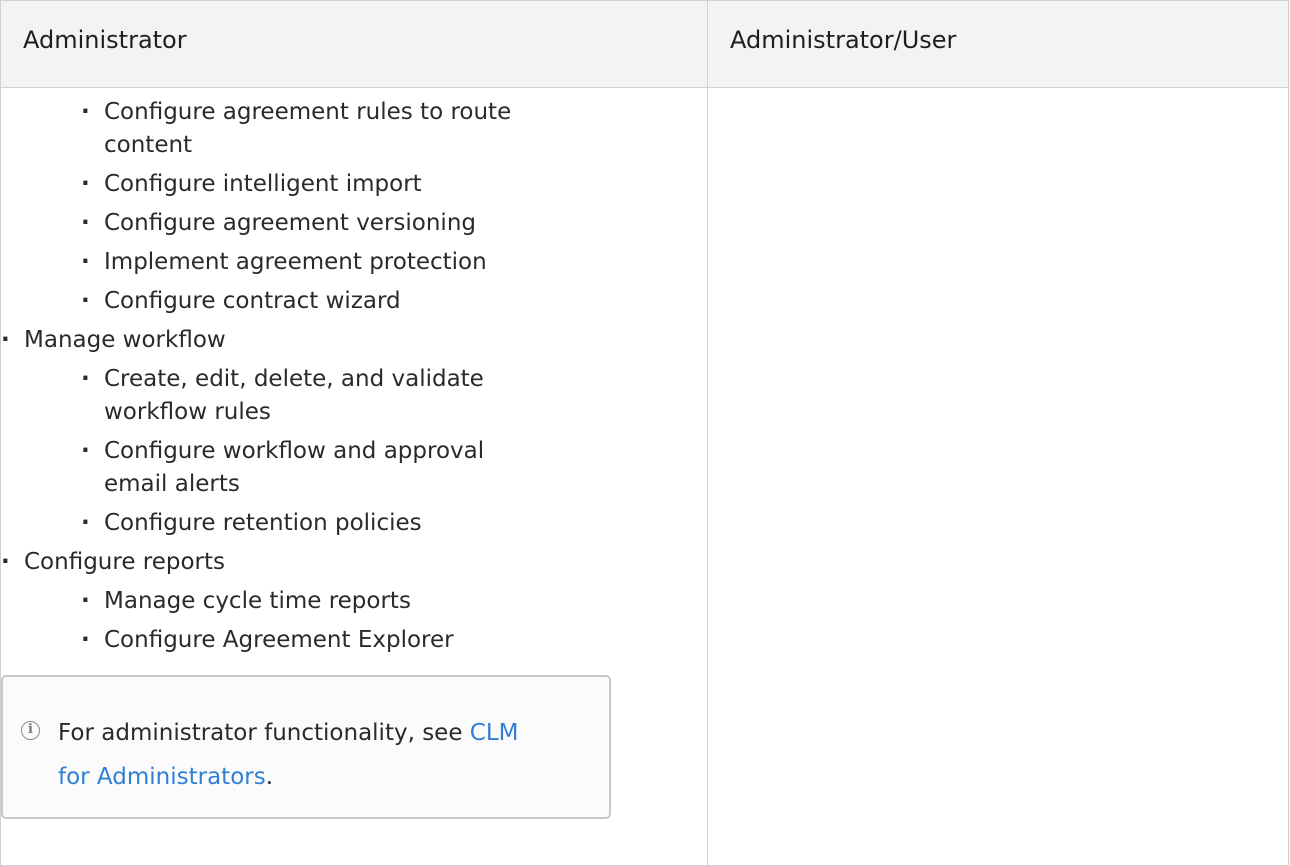  I want to click on list-item: · Manage workflow, so click(354, 340).